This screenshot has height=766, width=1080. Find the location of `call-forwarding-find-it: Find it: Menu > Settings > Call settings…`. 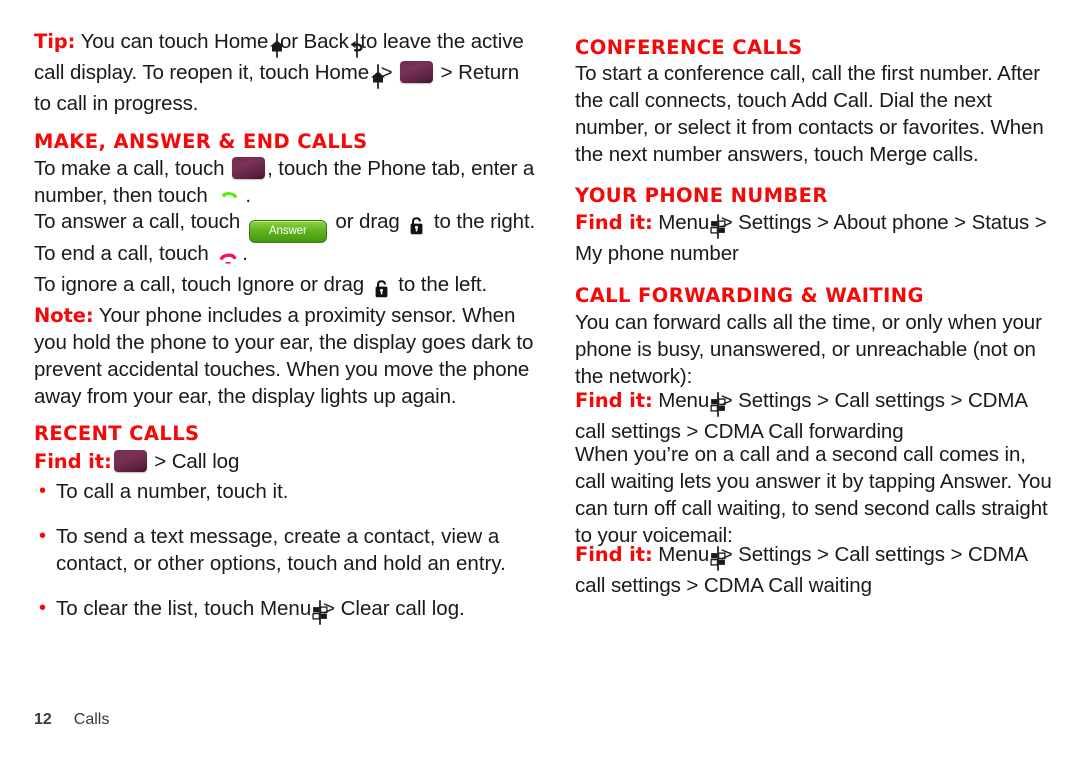

call-forwarding-find-it: Find it: Menu > Settings > Call settings… is located at coordinates (814, 416).